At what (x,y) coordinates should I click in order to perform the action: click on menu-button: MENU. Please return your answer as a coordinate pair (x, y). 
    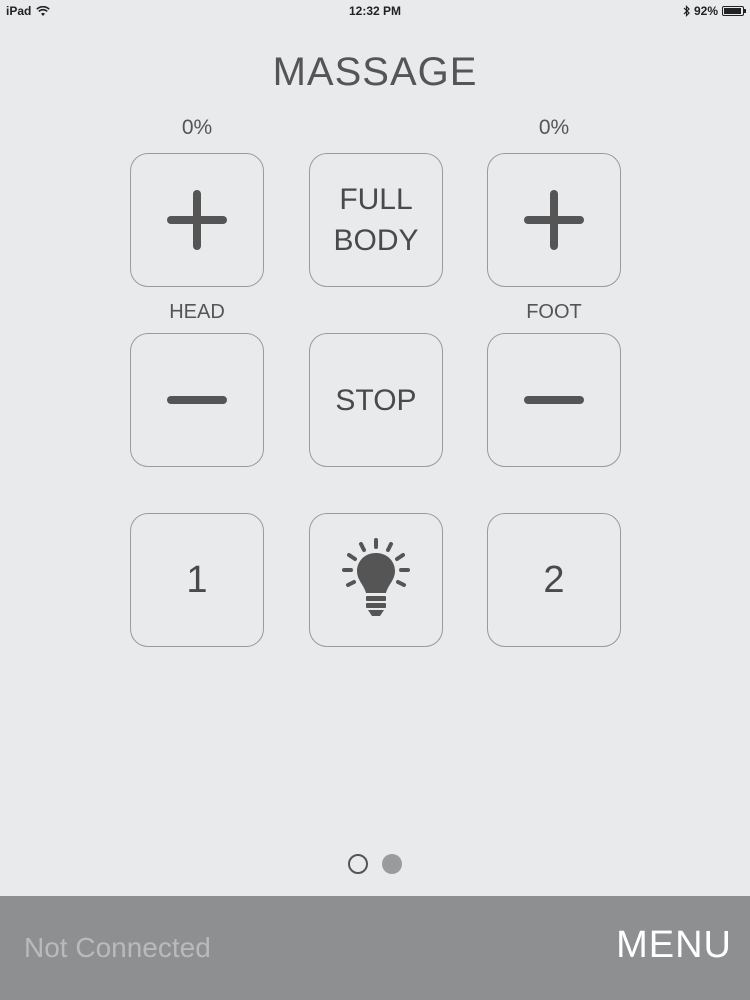
    Looking at the image, I should click on (674, 945).